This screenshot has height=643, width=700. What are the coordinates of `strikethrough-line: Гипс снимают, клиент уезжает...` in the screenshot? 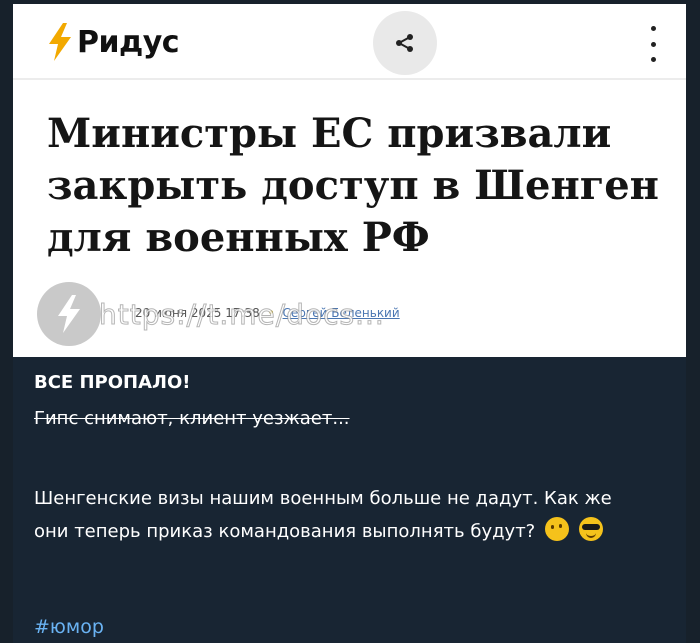 It's located at (192, 418).